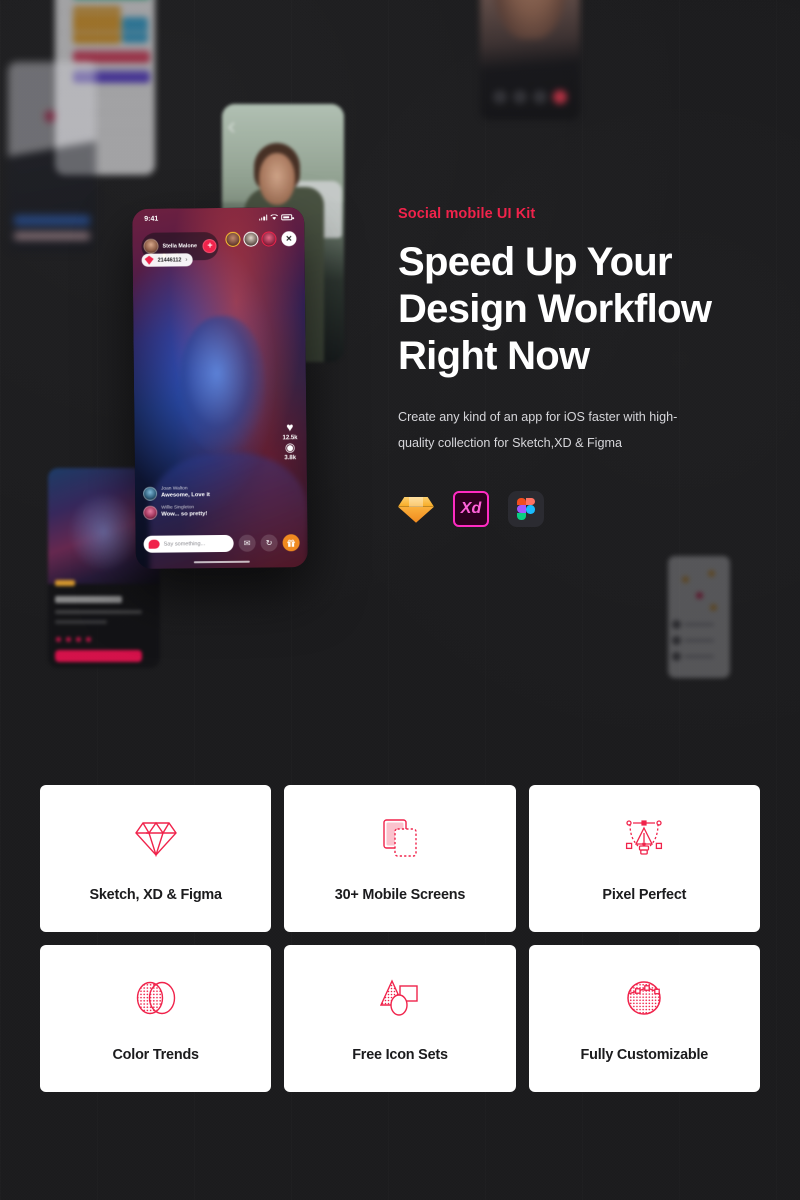  What do you see at coordinates (154, 544) in the screenshot?
I see `chat-bubble-icon` at bounding box center [154, 544].